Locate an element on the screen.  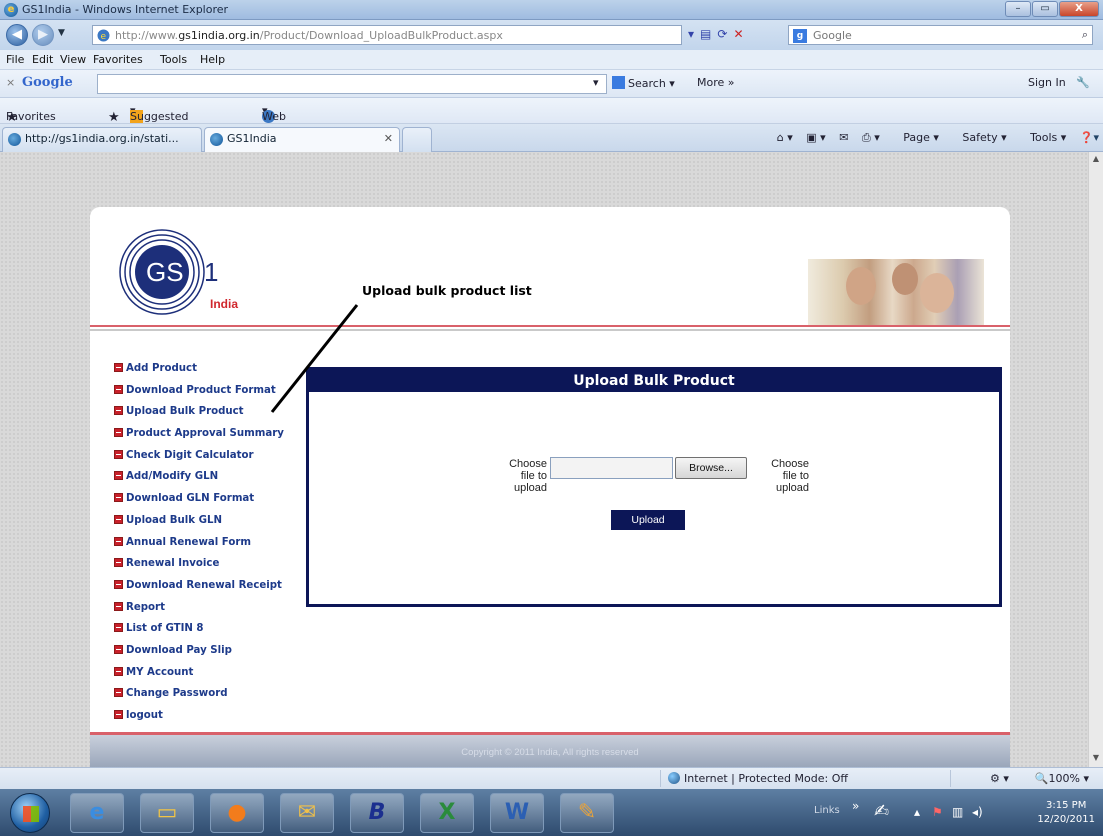
search-icon: ⌕ is located at coordinates (1085, 35).